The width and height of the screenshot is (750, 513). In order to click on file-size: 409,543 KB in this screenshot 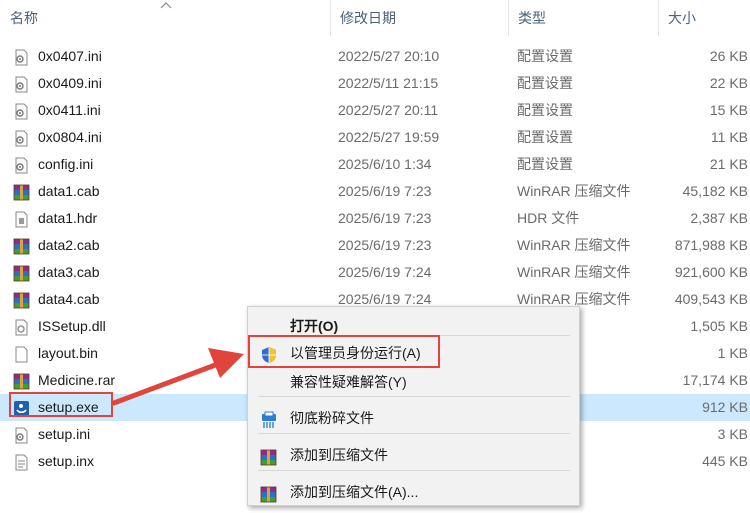, I will do `click(711, 299)`.